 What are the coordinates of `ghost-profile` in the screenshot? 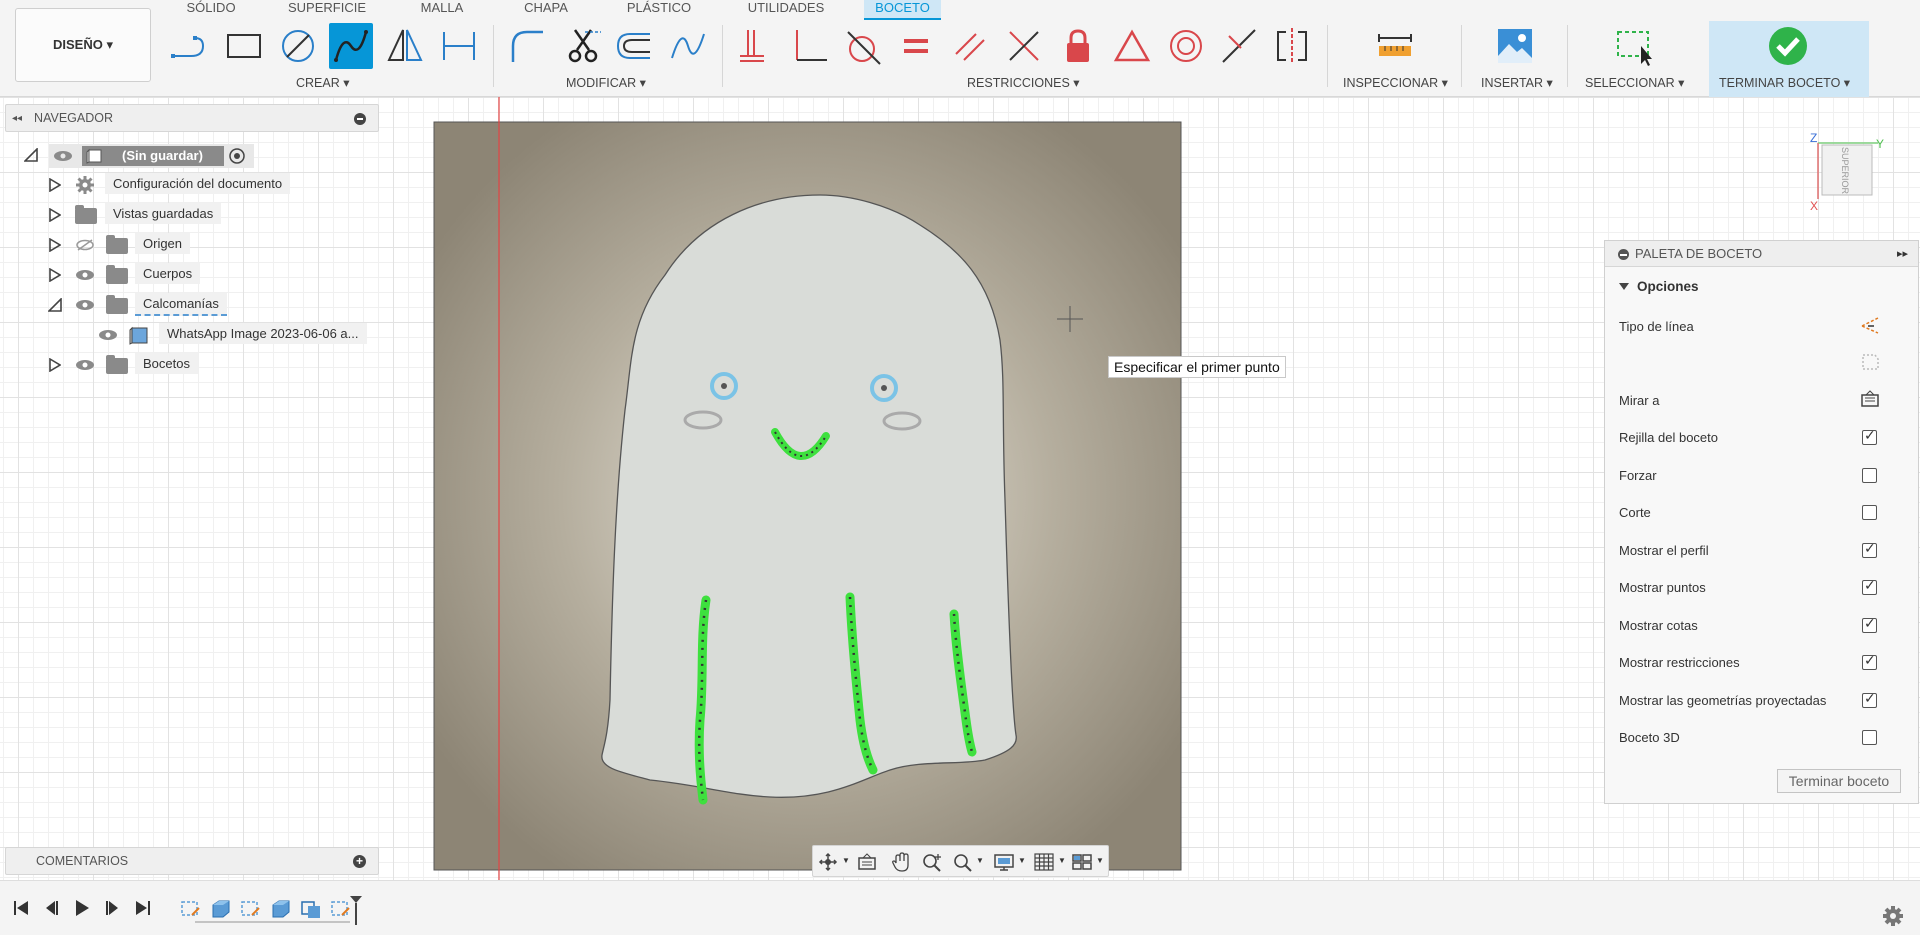 It's located at (809, 496).